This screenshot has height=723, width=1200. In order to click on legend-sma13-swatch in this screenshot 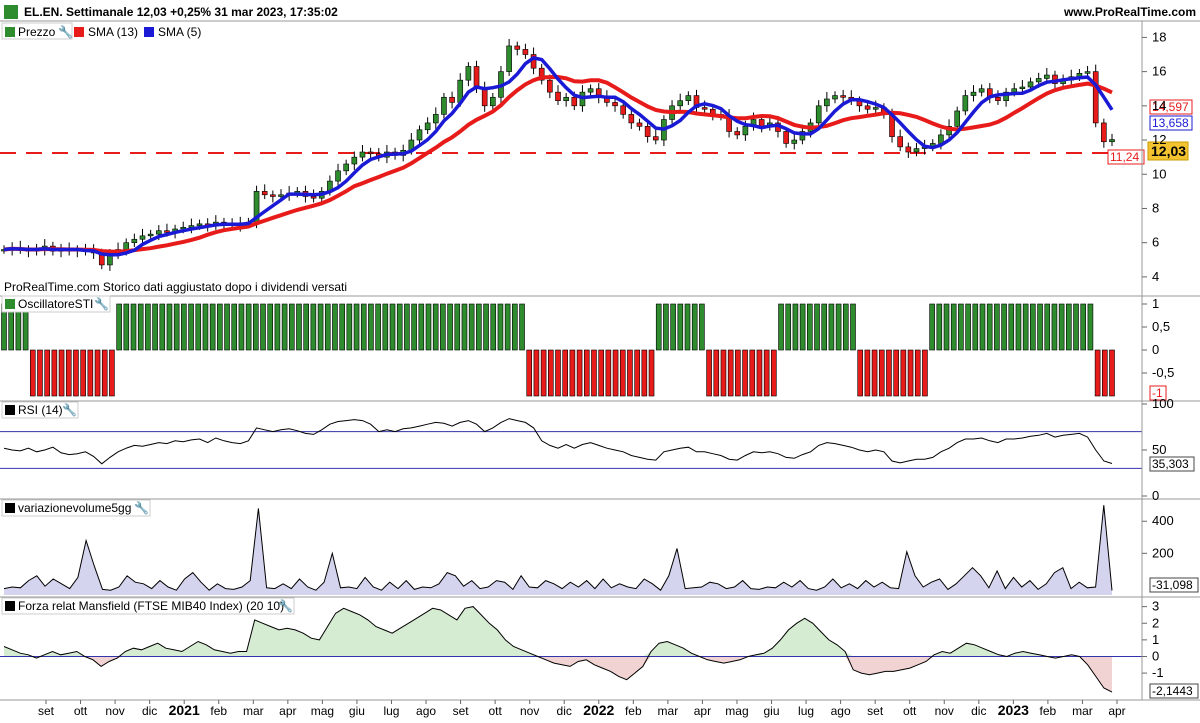, I will do `click(79, 32)`.